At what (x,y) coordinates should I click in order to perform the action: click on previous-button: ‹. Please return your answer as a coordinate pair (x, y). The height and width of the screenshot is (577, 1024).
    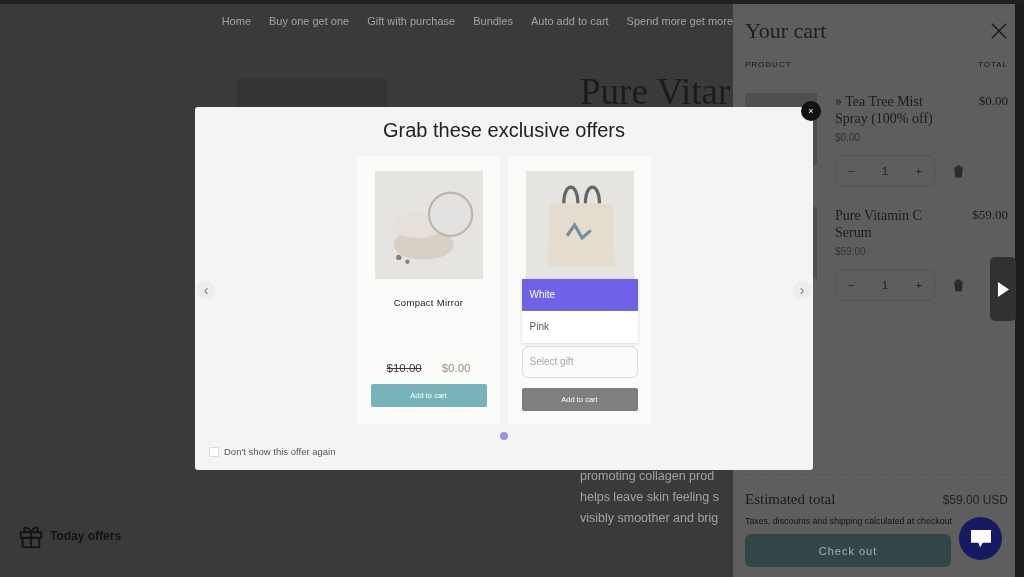
    Looking at the image, I should click on (206, 290).